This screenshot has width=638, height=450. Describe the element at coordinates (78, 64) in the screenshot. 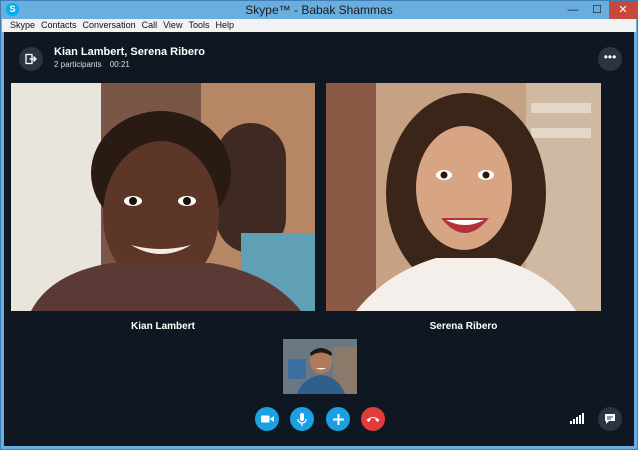

I see `participant-count: 2 participants` at that location.